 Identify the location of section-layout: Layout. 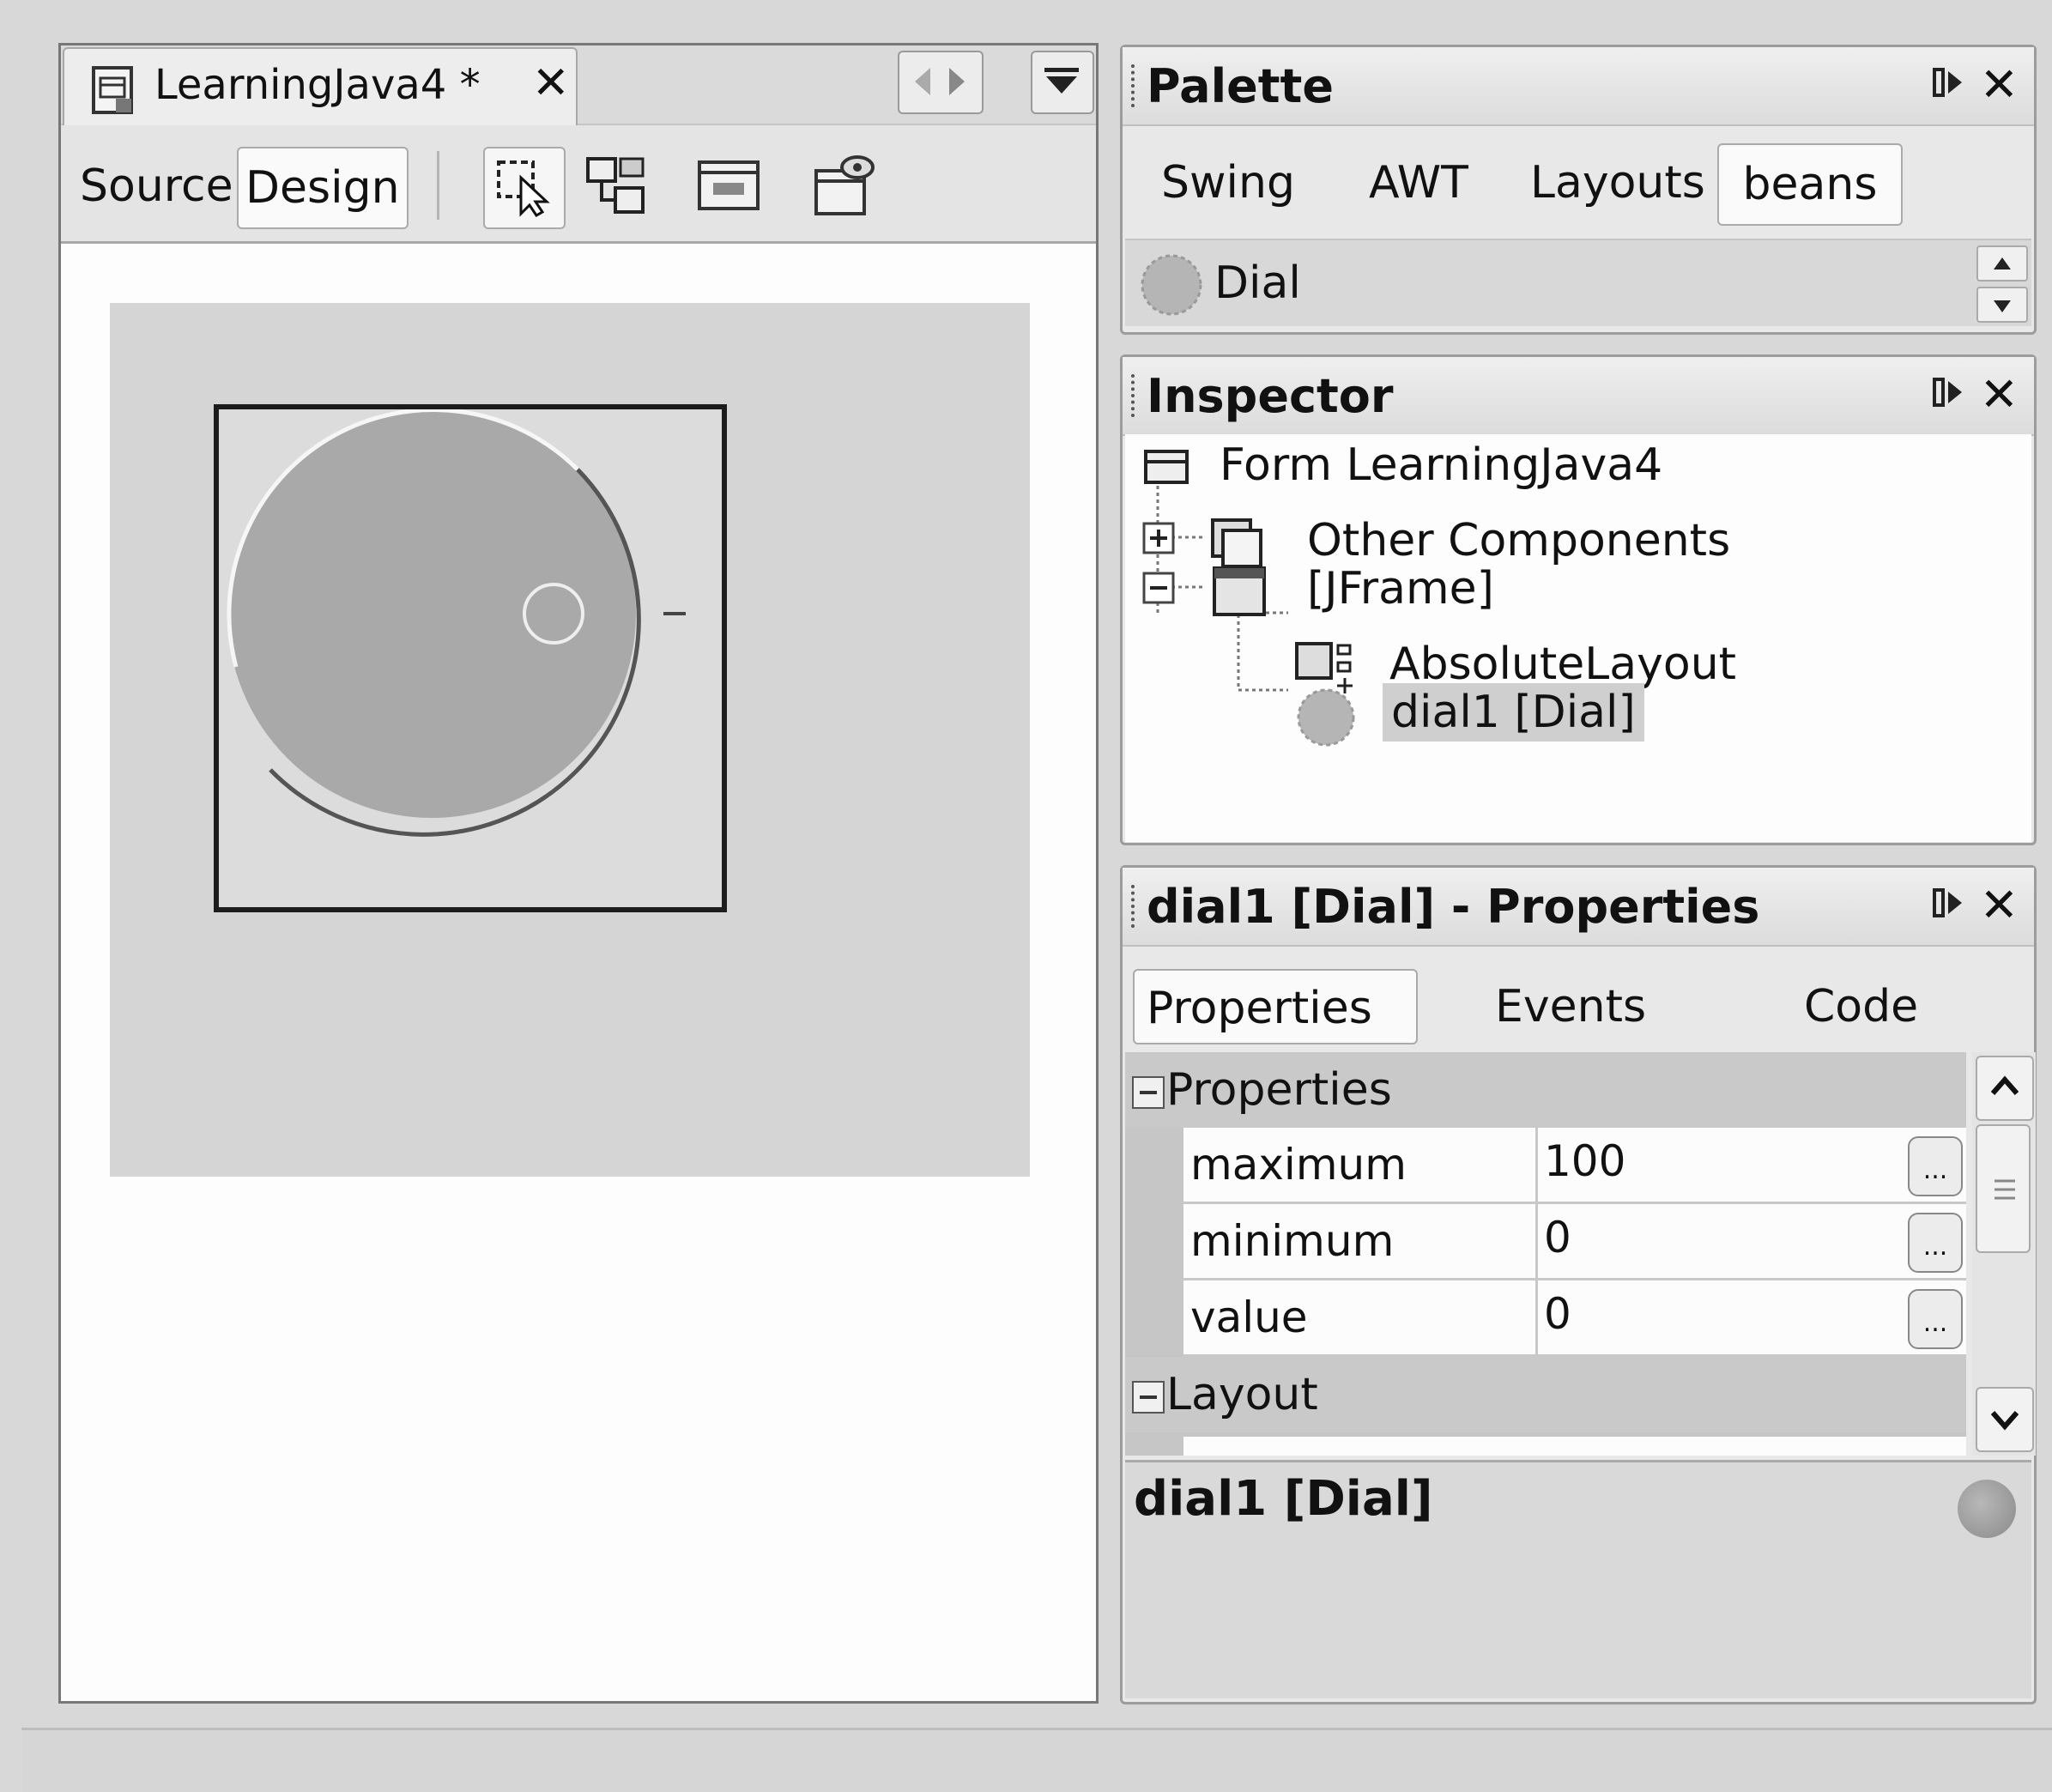
(1545, 1394).